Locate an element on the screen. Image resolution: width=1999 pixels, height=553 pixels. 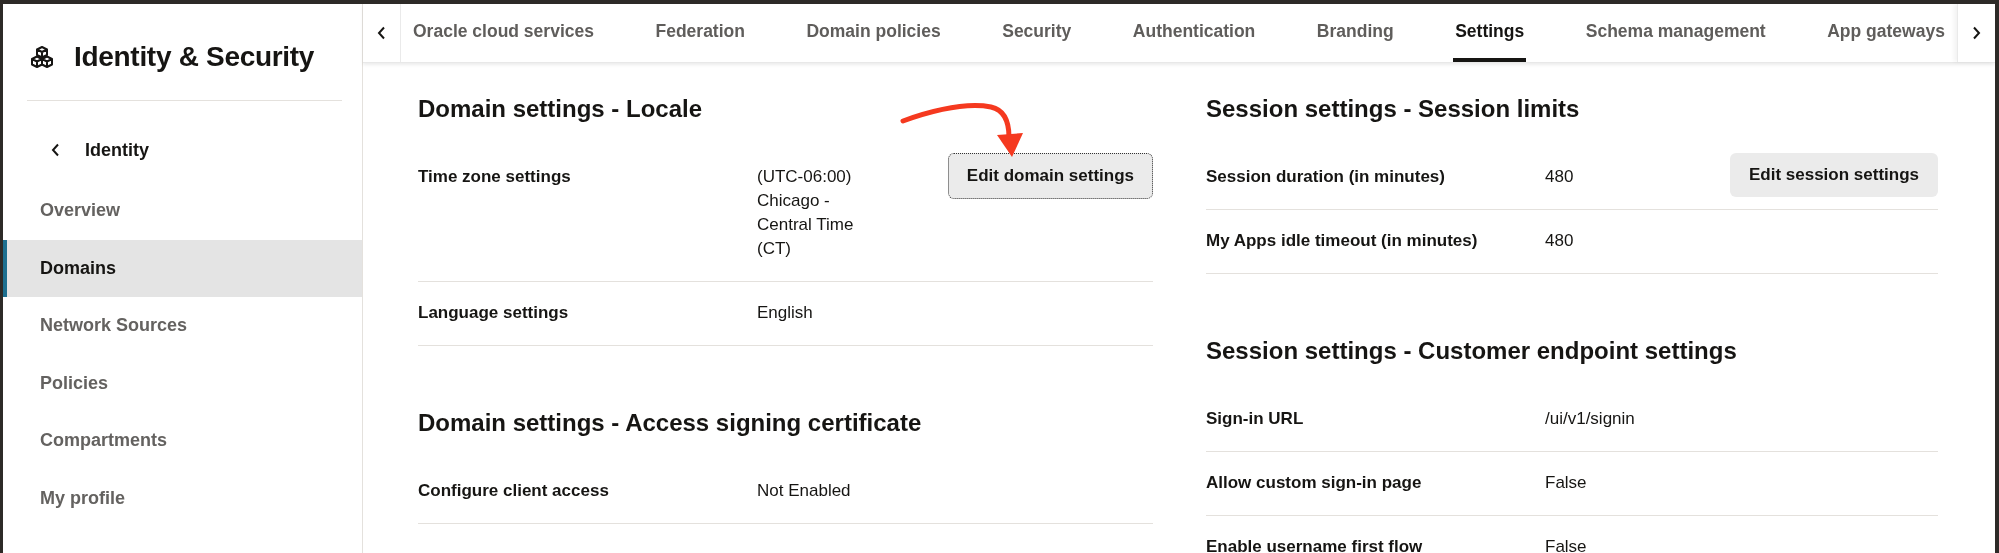
setting-value: (UTC-06:00) Chicago - Central Time (CT) is located at coordinates (806, 213).